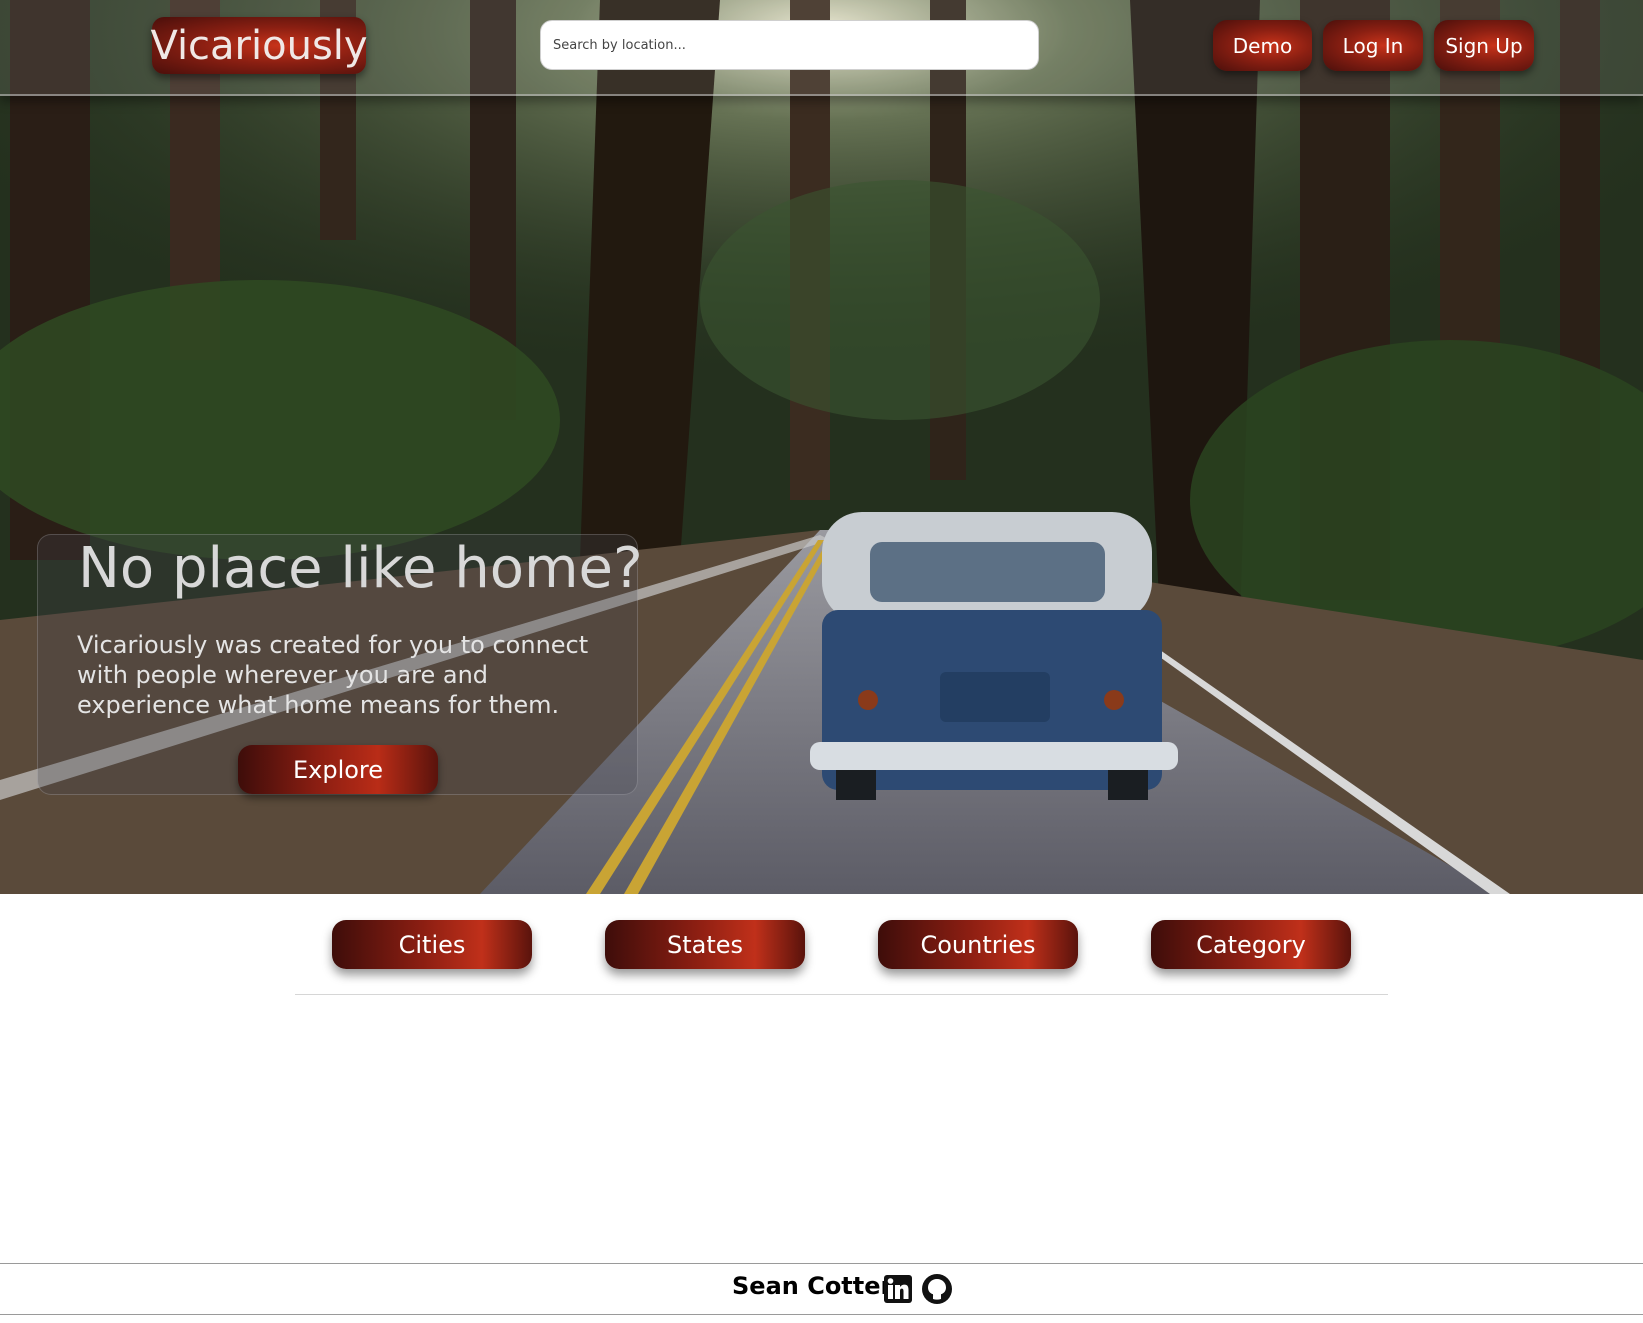 This screenshot has height=1323, width=1643. I want to click on category-button: Category, so click(1251, 944).